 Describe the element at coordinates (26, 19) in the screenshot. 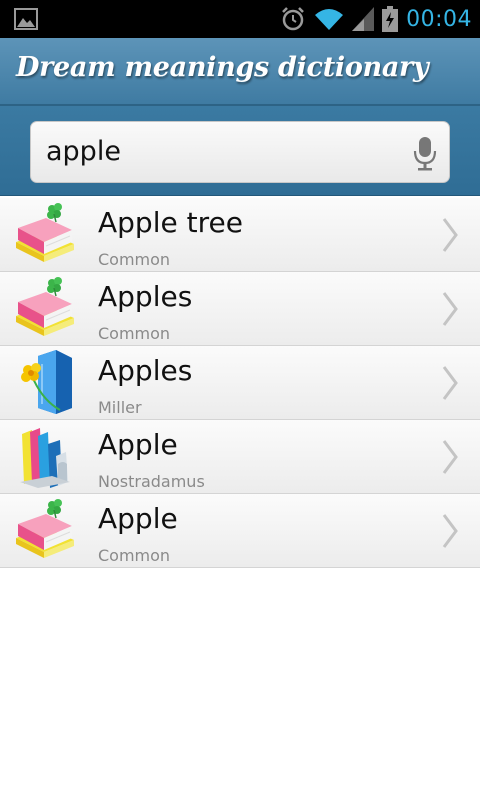

I see `gallery-icon` at that location.